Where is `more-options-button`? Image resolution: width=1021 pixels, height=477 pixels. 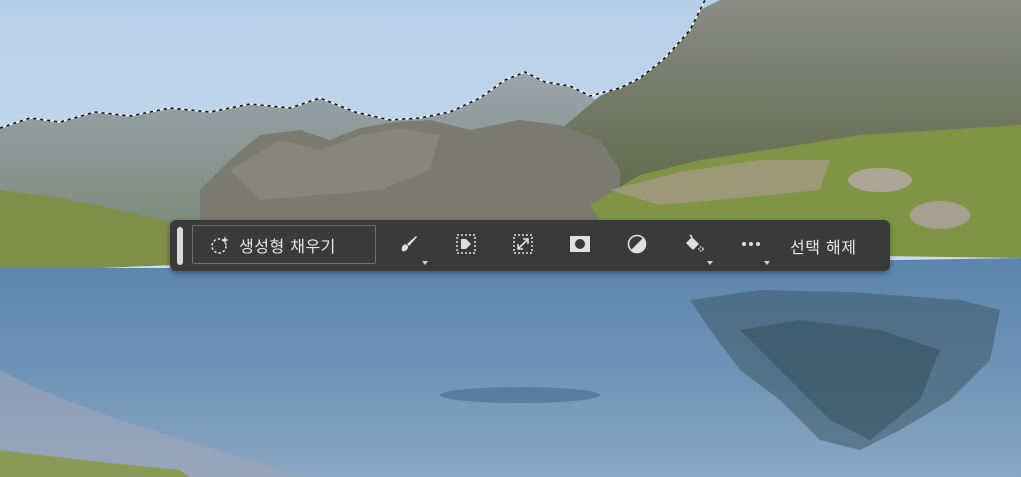
more-options-button is located at coordinates (752, 247).